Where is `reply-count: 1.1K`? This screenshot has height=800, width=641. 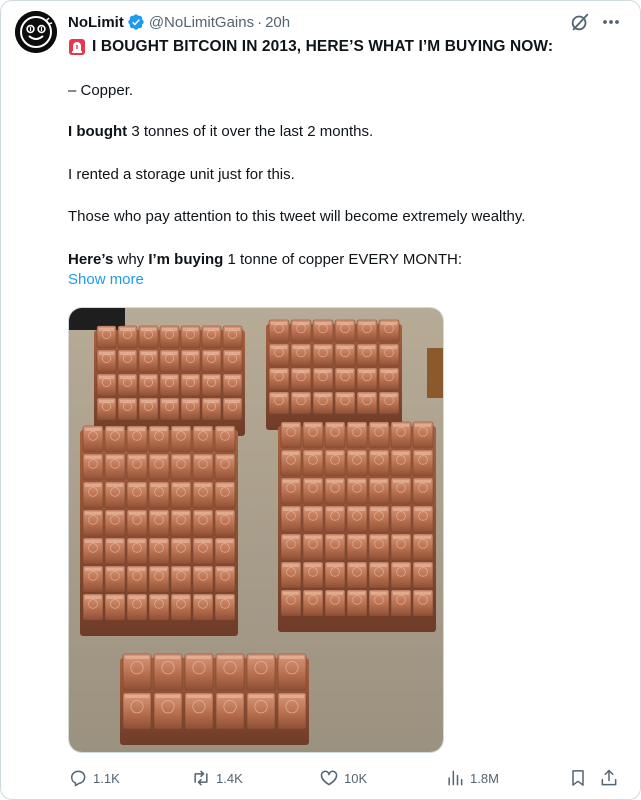 reply-count: 1.1K is located at coordinates (106, 778).